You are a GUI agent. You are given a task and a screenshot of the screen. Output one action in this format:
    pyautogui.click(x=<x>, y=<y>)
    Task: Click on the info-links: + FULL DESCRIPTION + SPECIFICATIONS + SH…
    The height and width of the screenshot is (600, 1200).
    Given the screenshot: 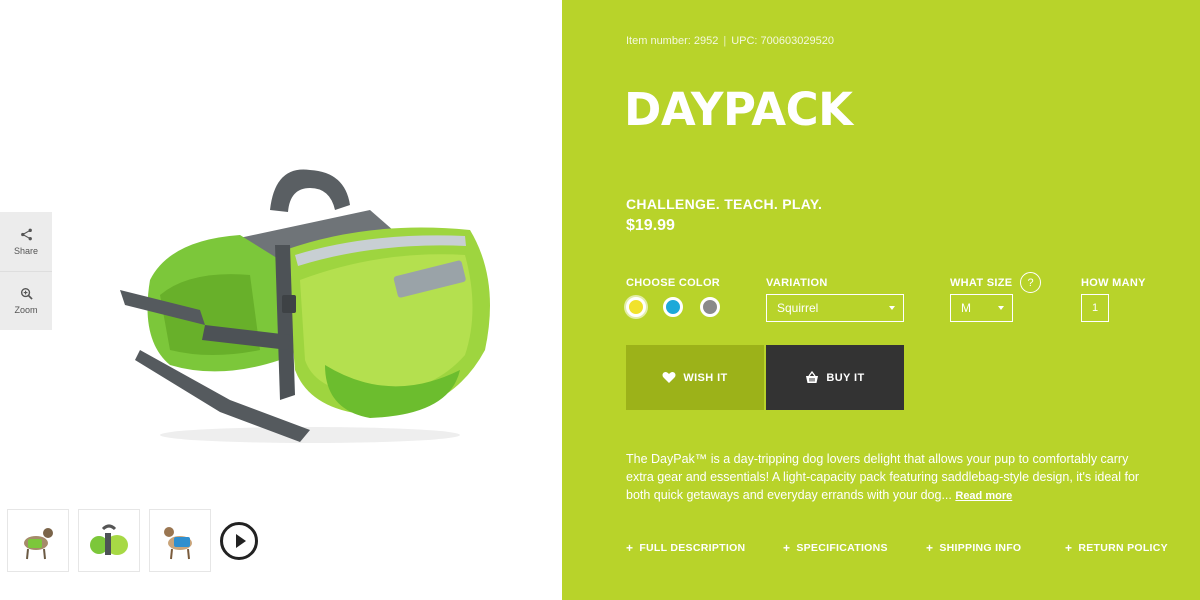 What is the action you would take?
    pyautogui.click(x=897, y=548)
    